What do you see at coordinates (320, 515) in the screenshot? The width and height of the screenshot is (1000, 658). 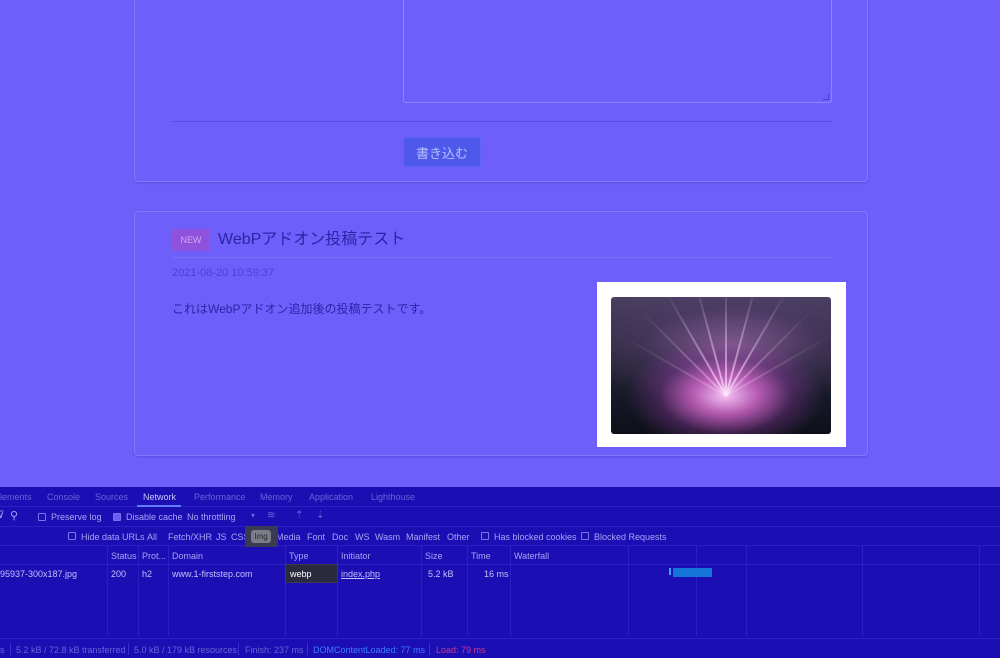 I see `download-icon: ⇣` at bounding box center [320, 515].